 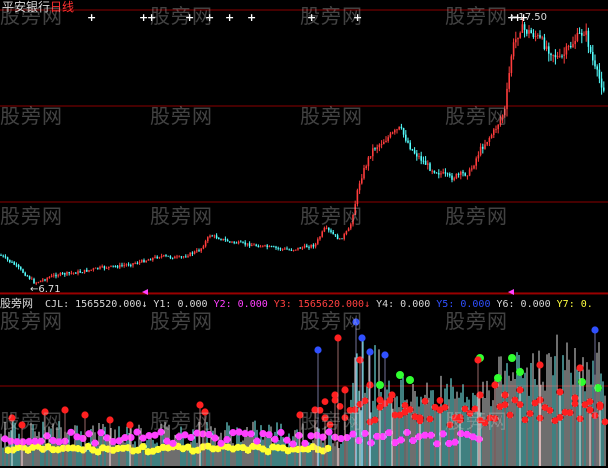 I want to click on indicator-name: 股旁网, so click(x=16, y=303).